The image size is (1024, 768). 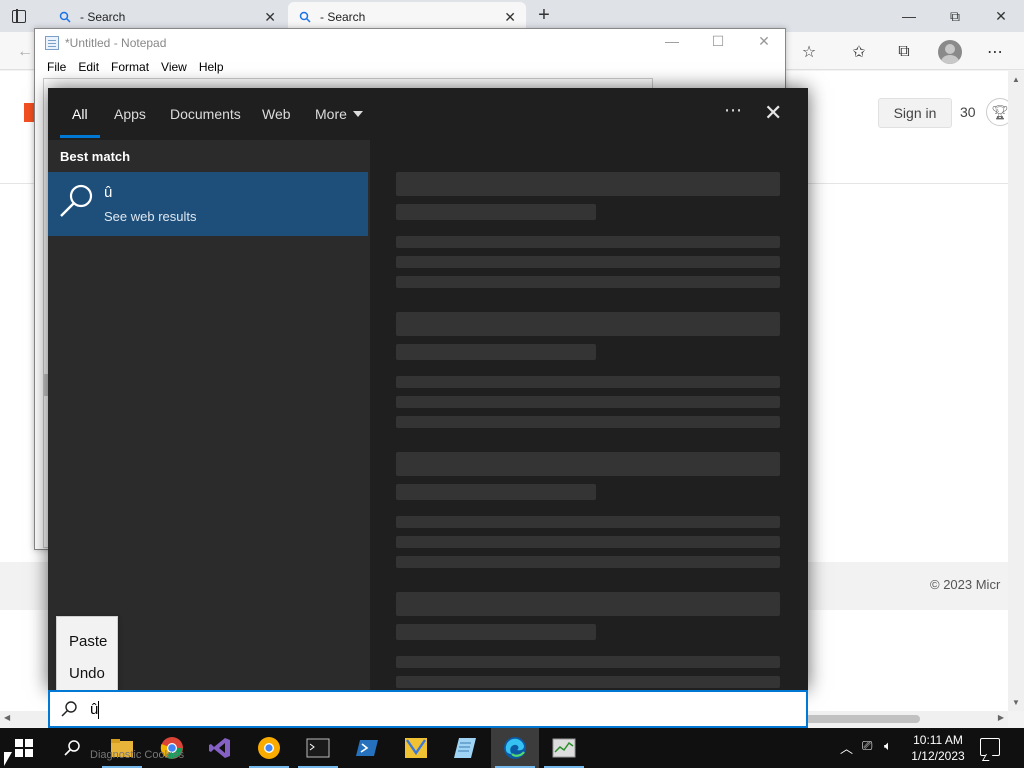 I want to click on scroll-right-icon: ▶, so click(x=1001, y=717).